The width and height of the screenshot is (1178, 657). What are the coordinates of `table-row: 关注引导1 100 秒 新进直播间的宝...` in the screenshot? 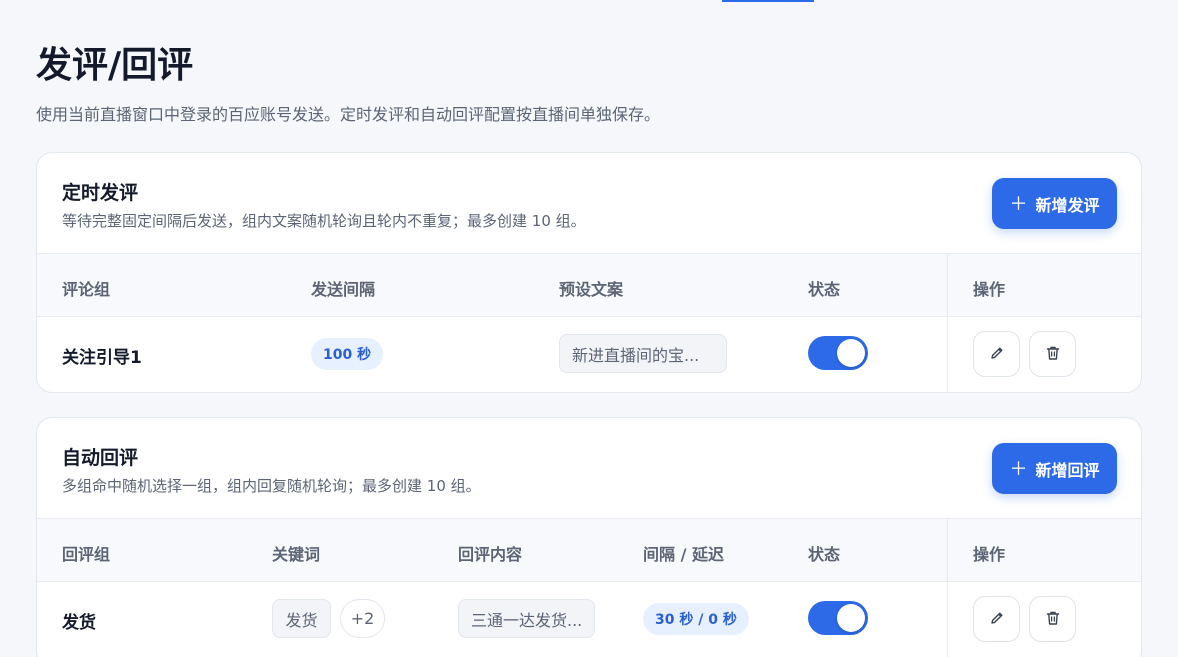 It's located at (589, 354).